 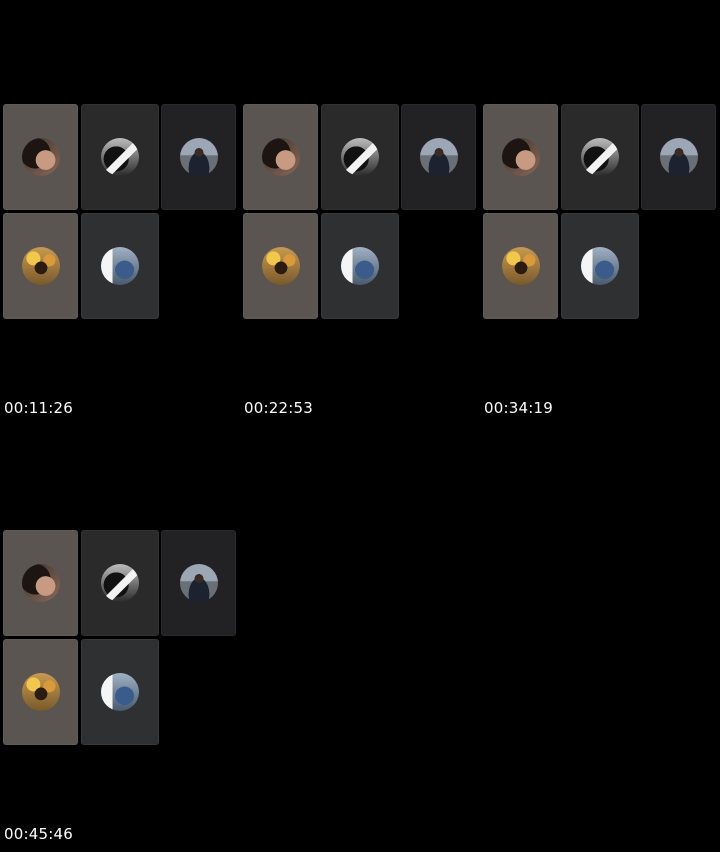 What do you see at coordinates (278, 408) in the screenshot?
I see `frame-timestamp: 00:22:53` at bounding box center [278, 408].